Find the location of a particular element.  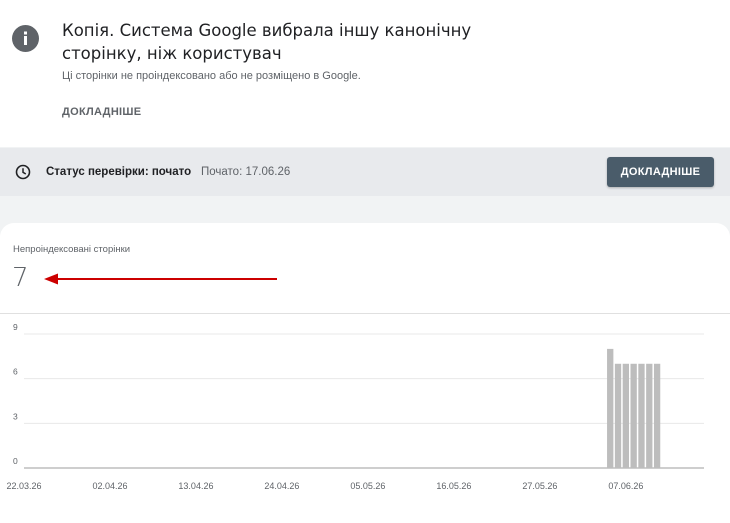

x-tick-label: 16.05.26 is located at coordinates (453, 486).